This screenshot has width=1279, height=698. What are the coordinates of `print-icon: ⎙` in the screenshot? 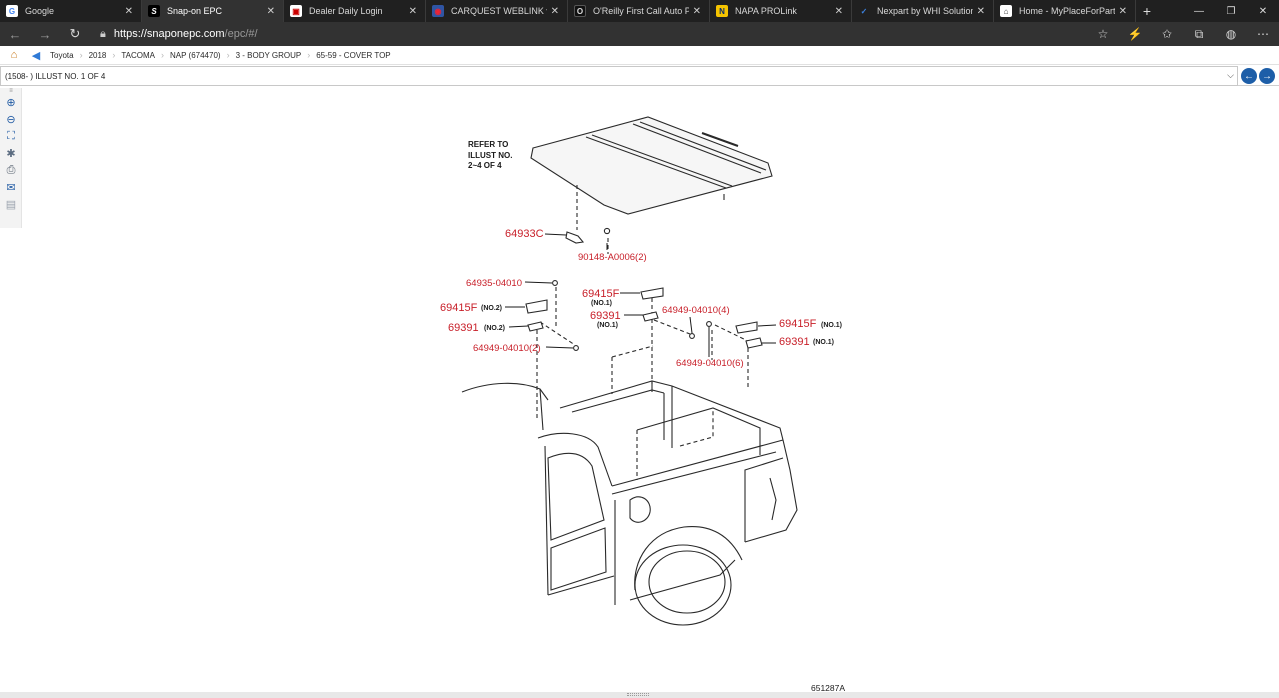 It's located at (11, 170).